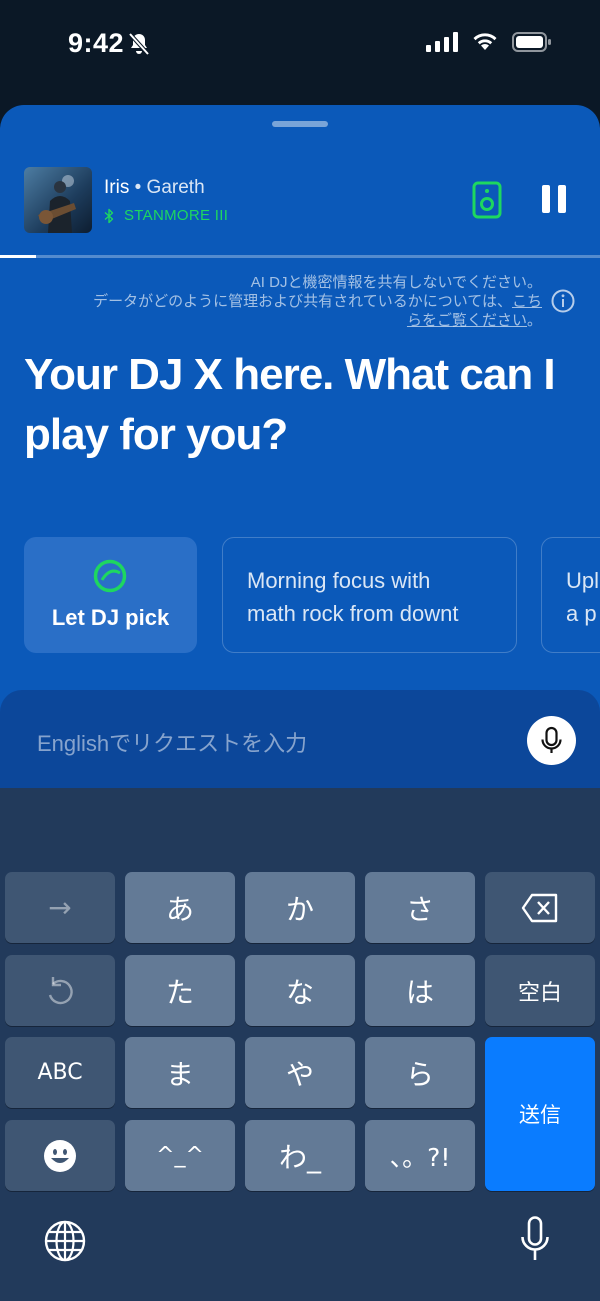 The image size is (600, 1301). Describe the element at coordinates (420, 990) in the screenshot. I see `key-ha: は` at that location.